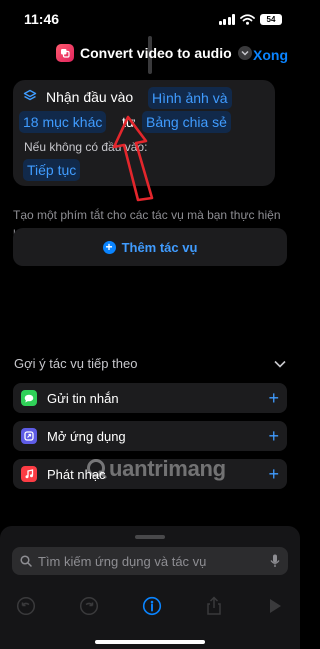  What do you see at coordinates (65, 53) in the screenshot?
I see `shortcuts-app-icon` at bounding box center [65, 53].